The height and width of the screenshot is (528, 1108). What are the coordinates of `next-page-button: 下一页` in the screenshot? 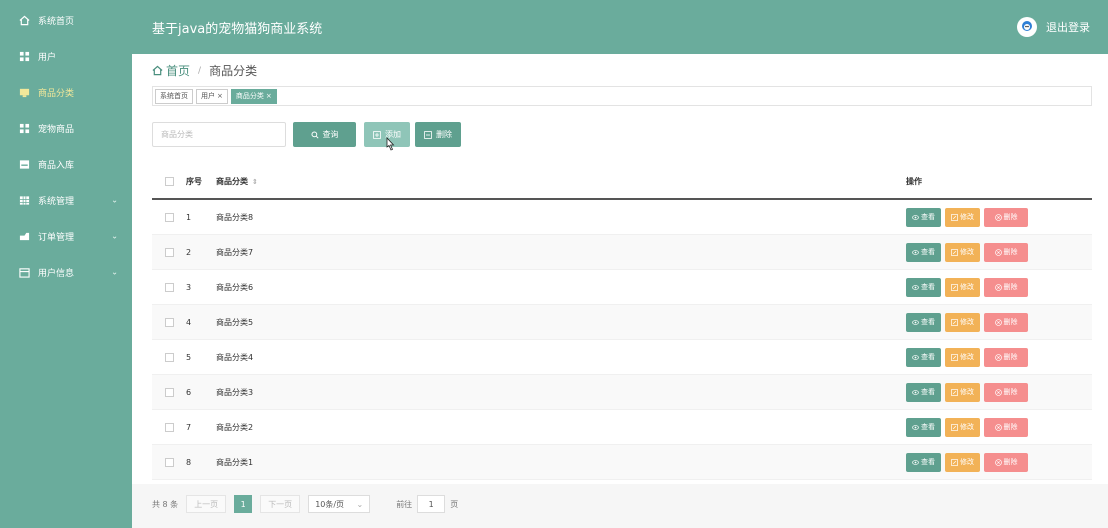 It's located at (280, 504).